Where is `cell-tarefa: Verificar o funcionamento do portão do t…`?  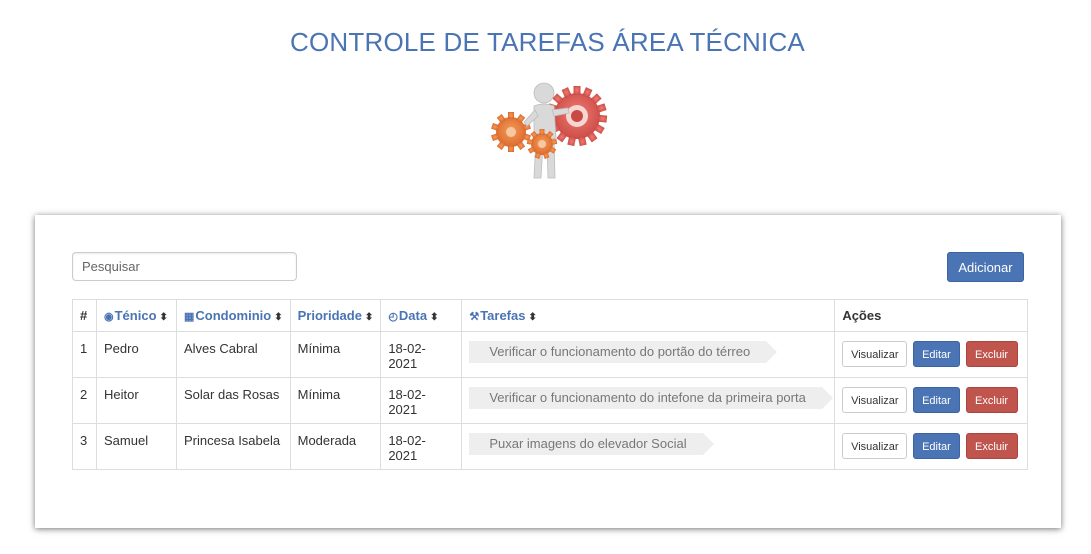
cell-tarefa: Verificar o funcionamento do portão do t… is located at coordinates (648, 354).